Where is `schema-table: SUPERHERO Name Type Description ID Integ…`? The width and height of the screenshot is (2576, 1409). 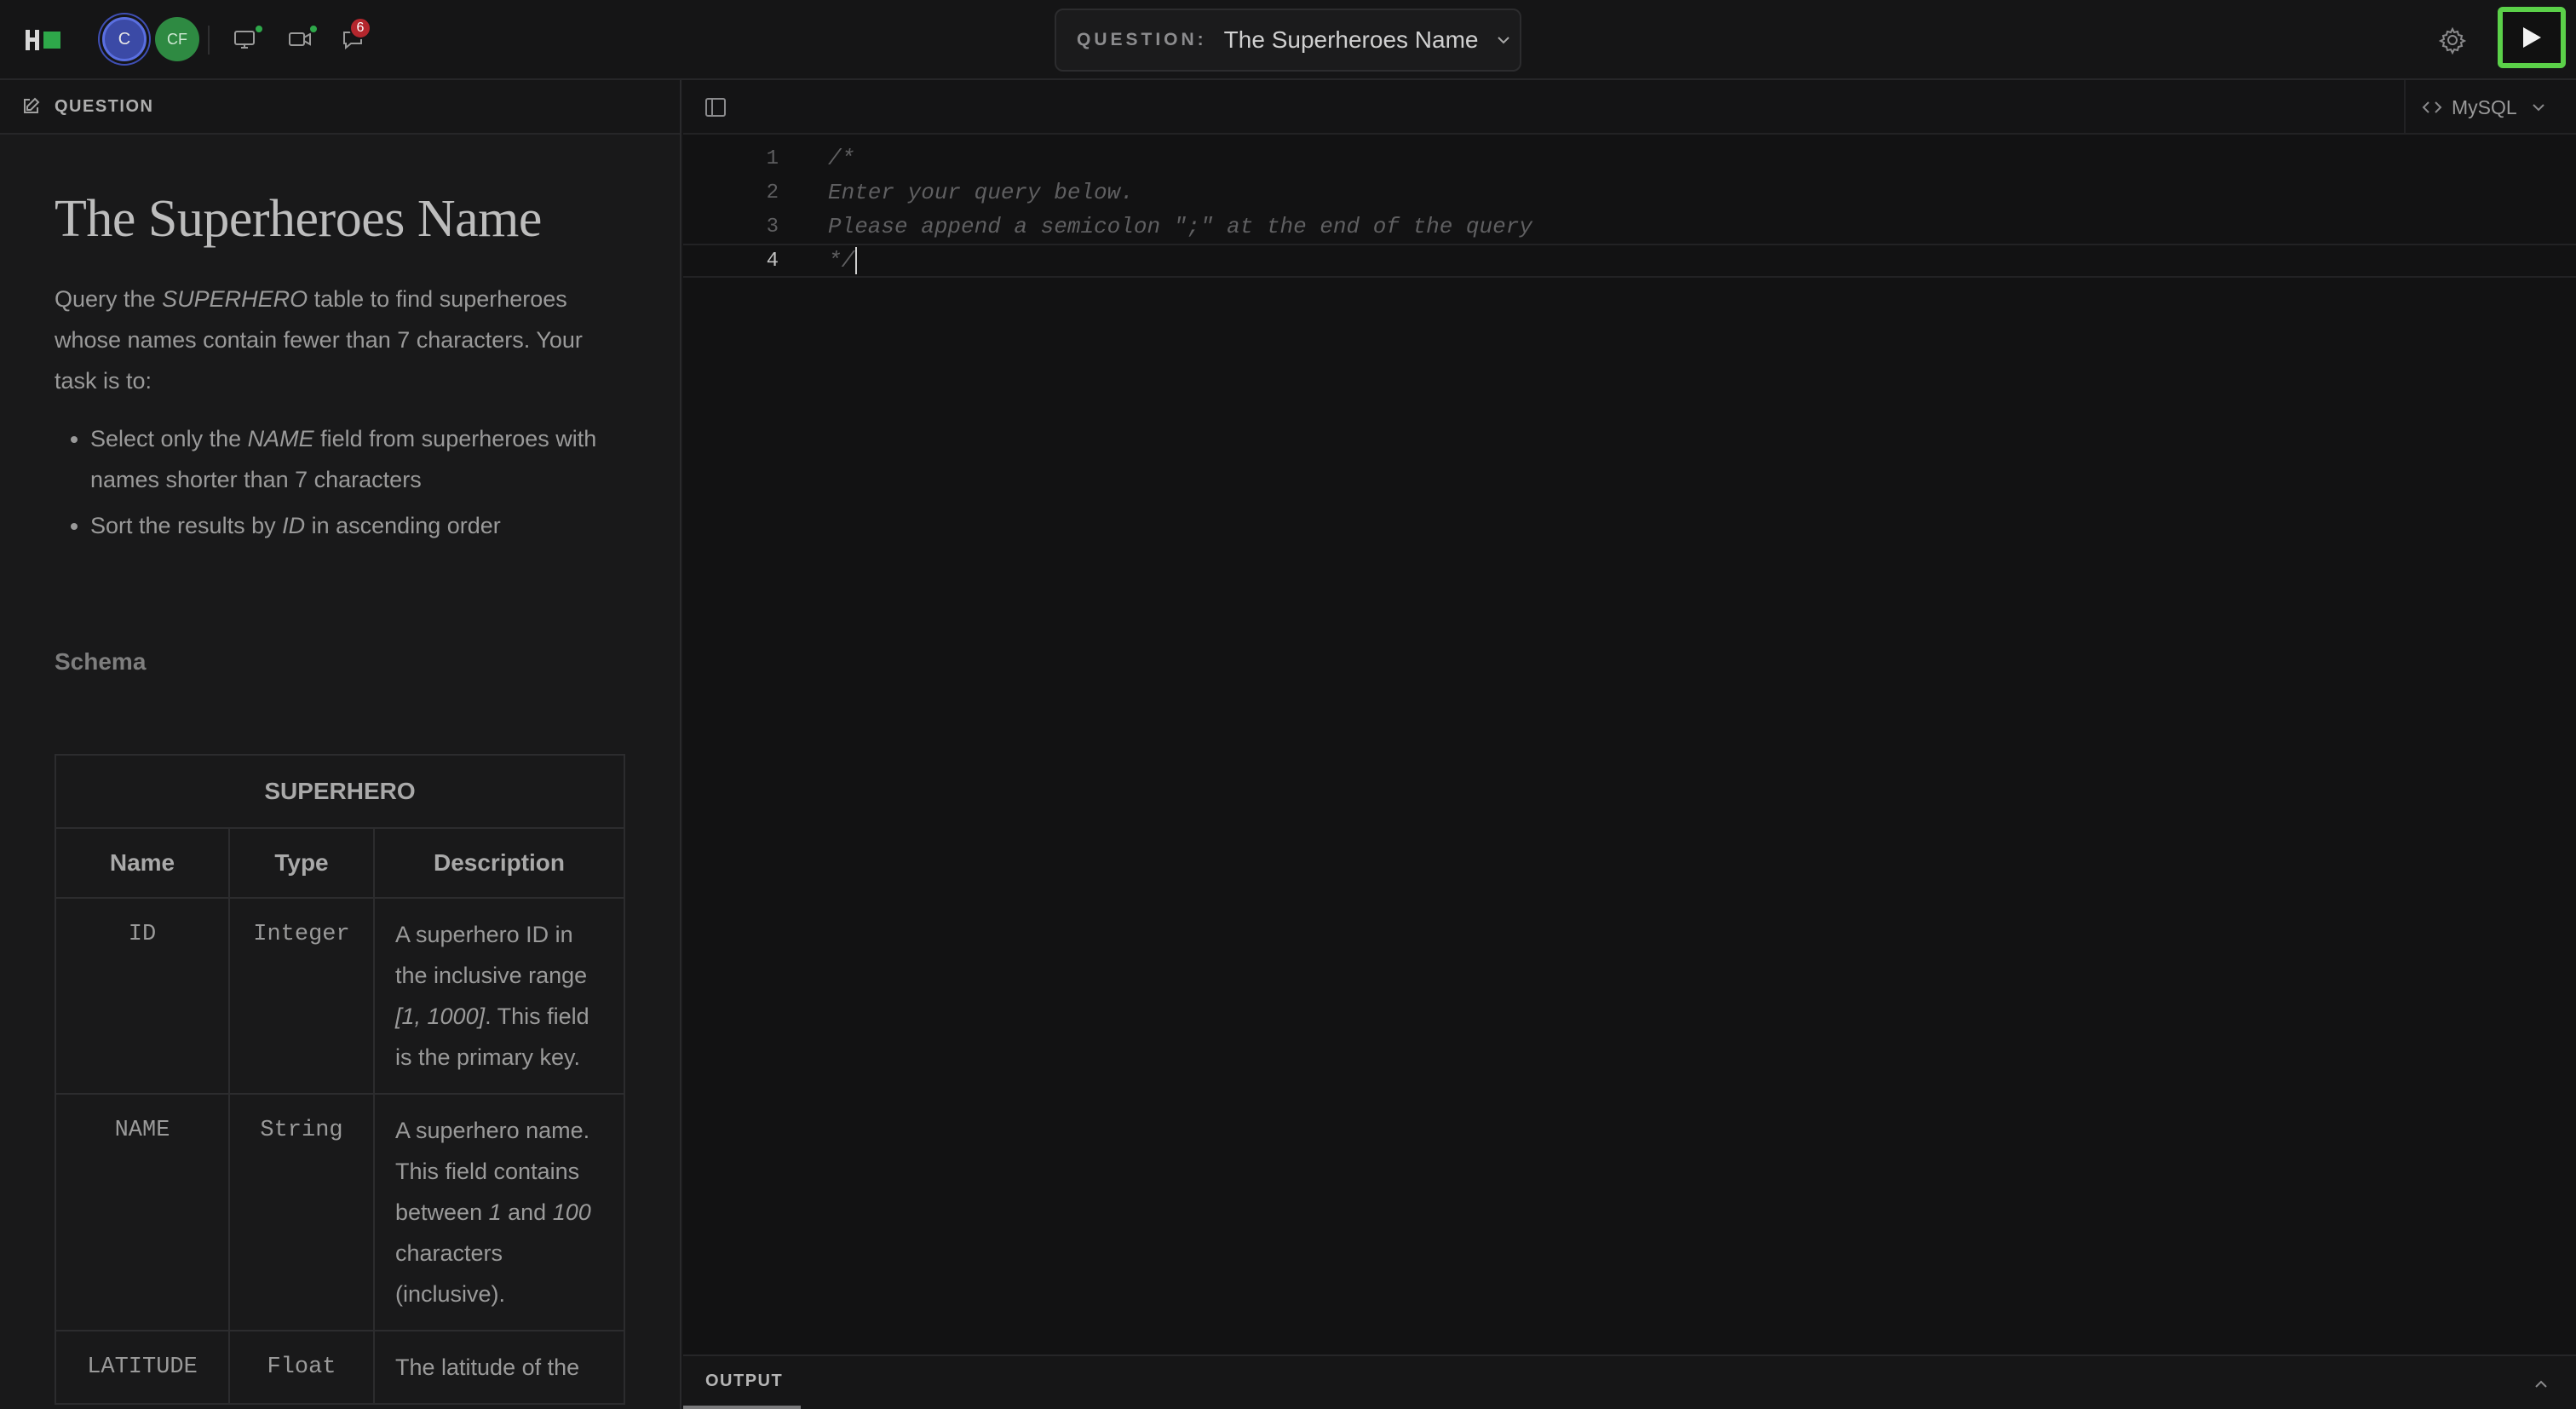 schema-table: SUPERHERO Name Type Description ID Integ… is located at coordinates (340, 1079).